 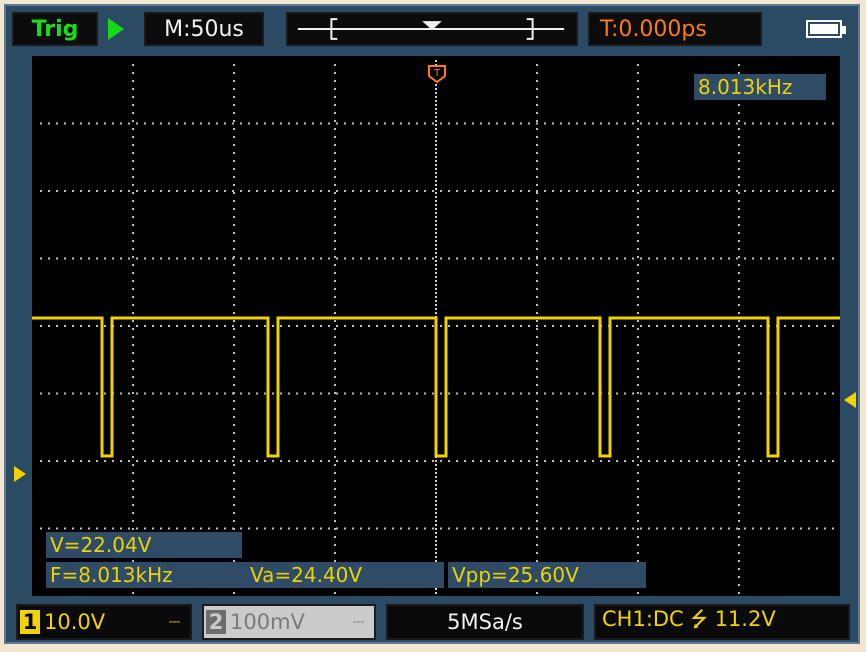 What do you see at coordinates (146, 575) in the screenshot?
I see `measurement-f: F=8.013kHz` at bounding box center [146, 575].